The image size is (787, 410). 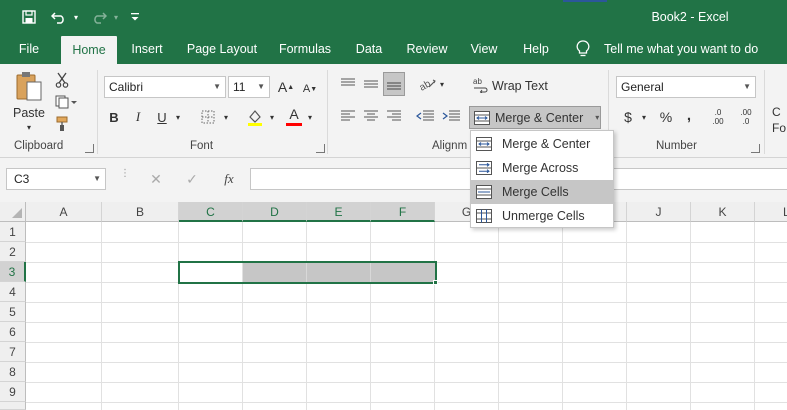 What do you see at coordinates (62, 124) in the screenshot?
I see `format-painter-icon` at bounding box center [62, 124].